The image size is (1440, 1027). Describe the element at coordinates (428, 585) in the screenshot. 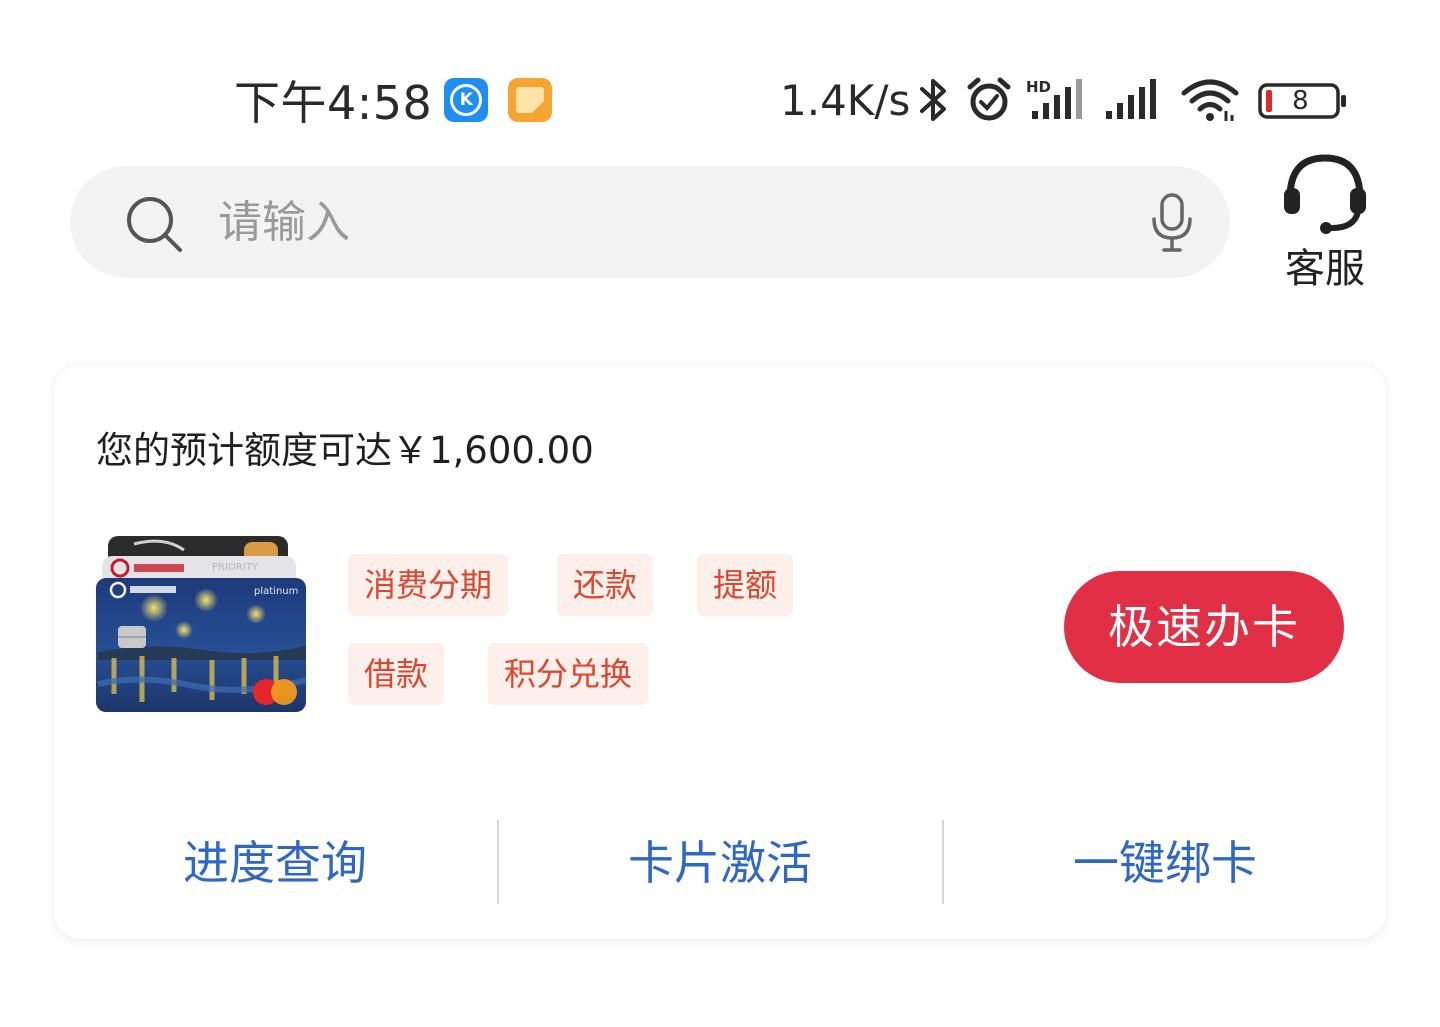

I see `tag-installment: 消费分期` at that location.